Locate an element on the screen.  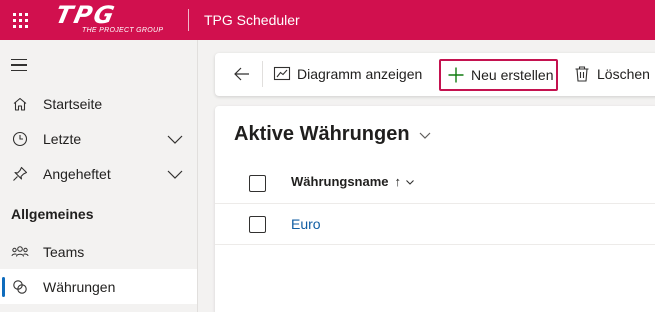
sidebar-item-label: Letzte is located at coordinates (62, 138).